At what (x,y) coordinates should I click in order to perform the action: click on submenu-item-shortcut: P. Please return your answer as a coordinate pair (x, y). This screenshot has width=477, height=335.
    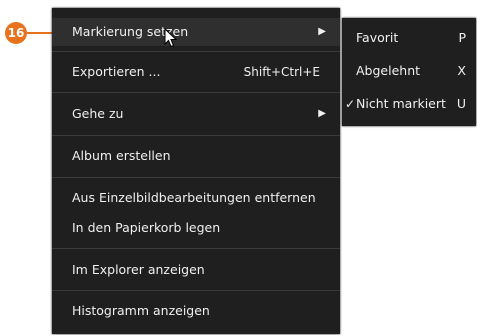
    Looking at the image, I should click on (462, 37).